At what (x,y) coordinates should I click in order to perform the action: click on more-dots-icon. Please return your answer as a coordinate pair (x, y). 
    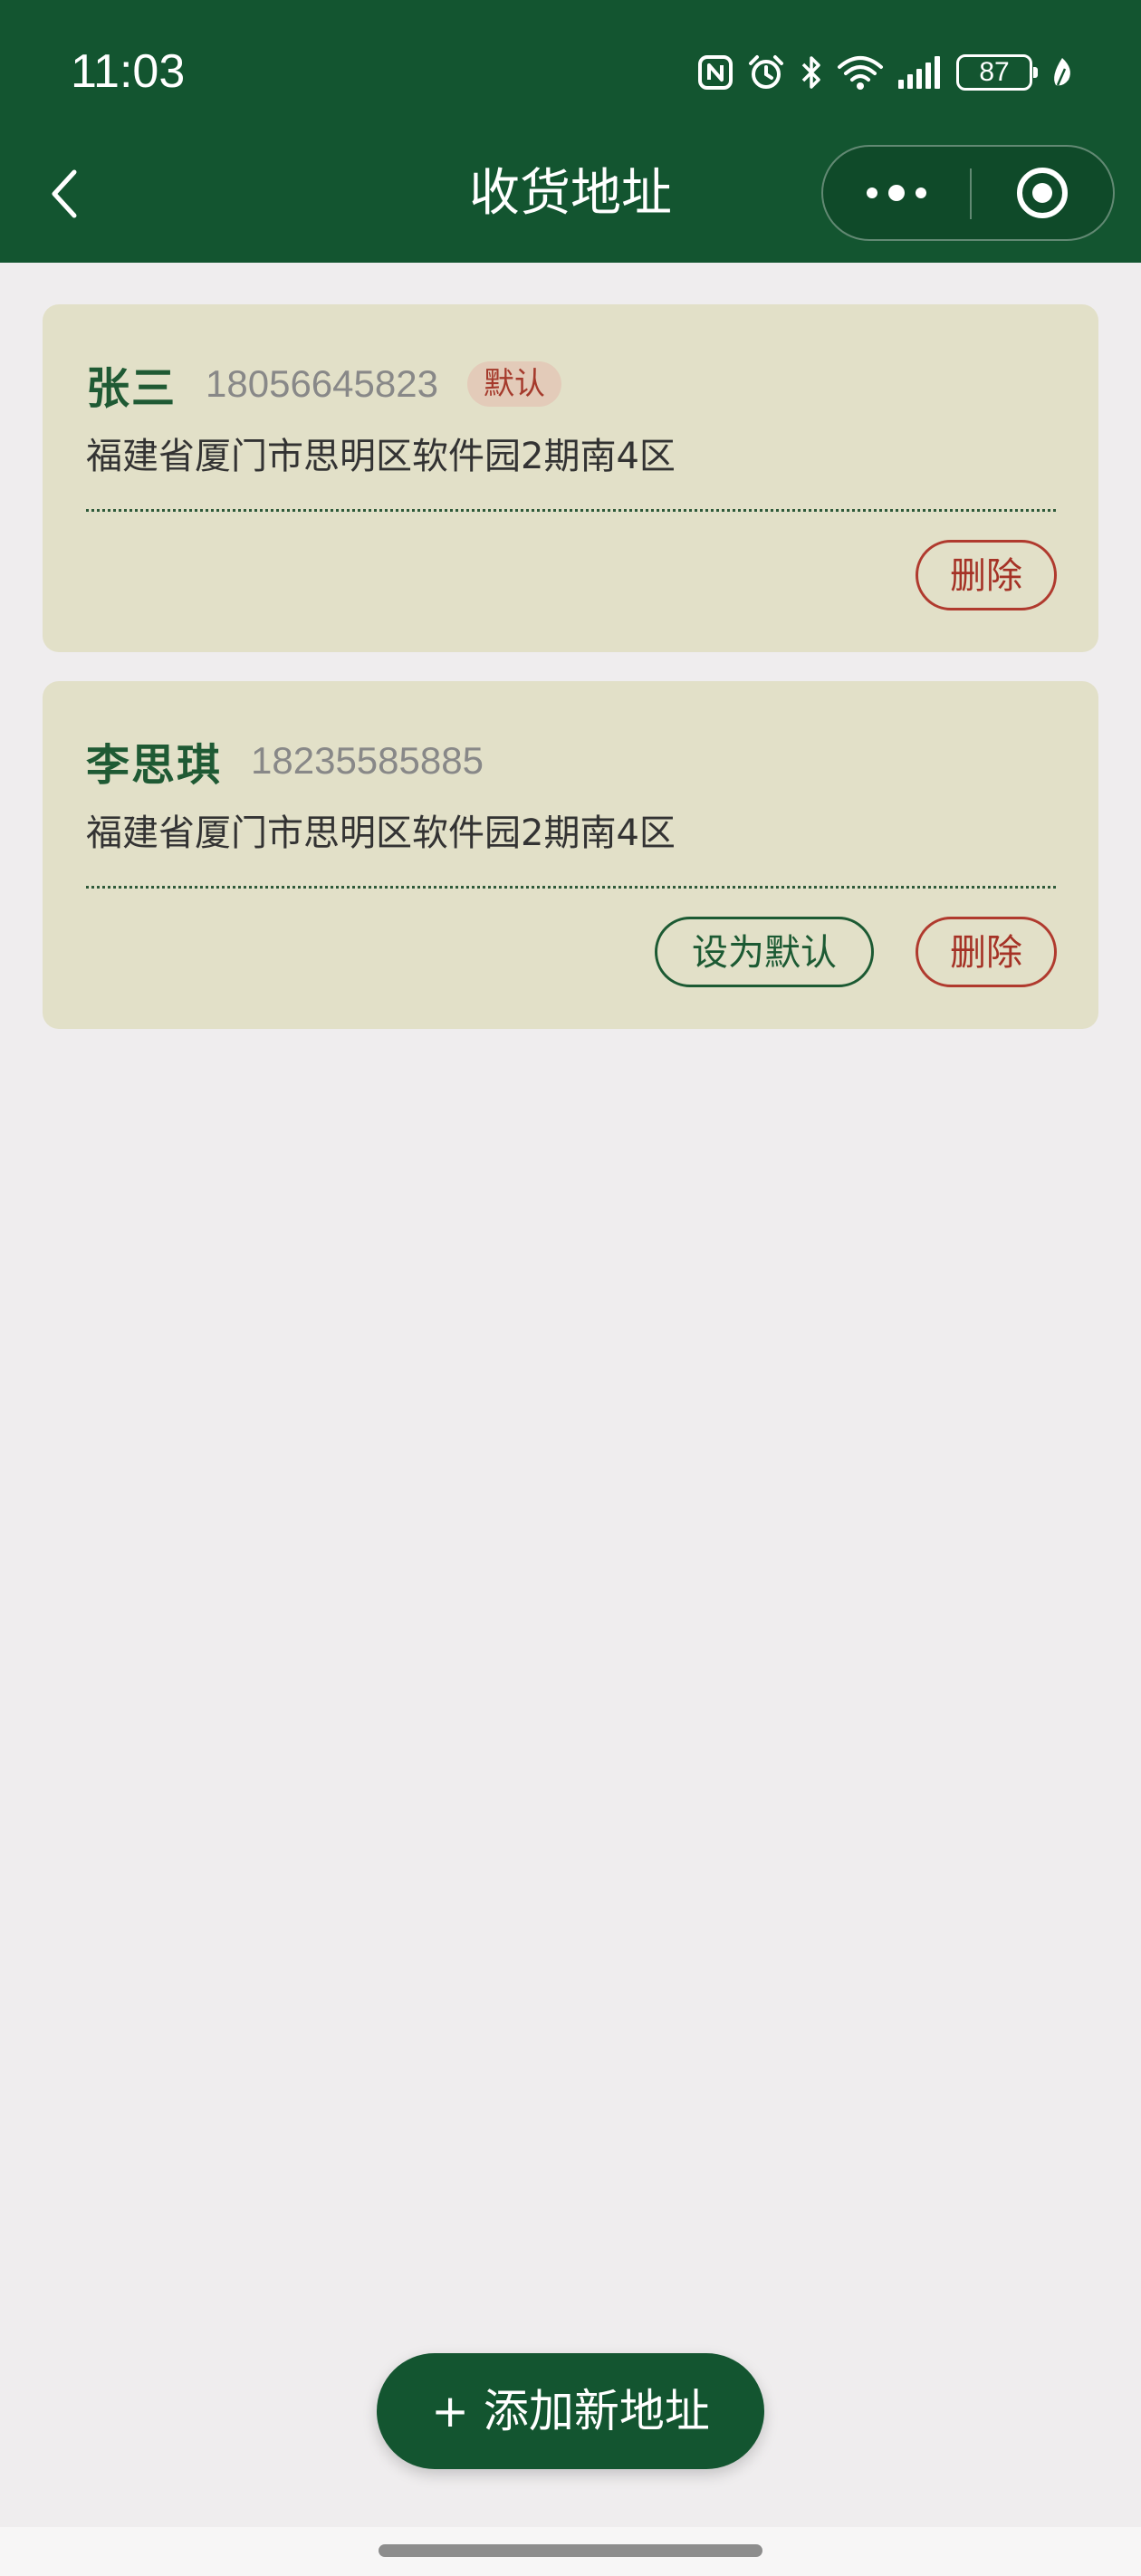
    Looking at the image, I should click on (897, 193).